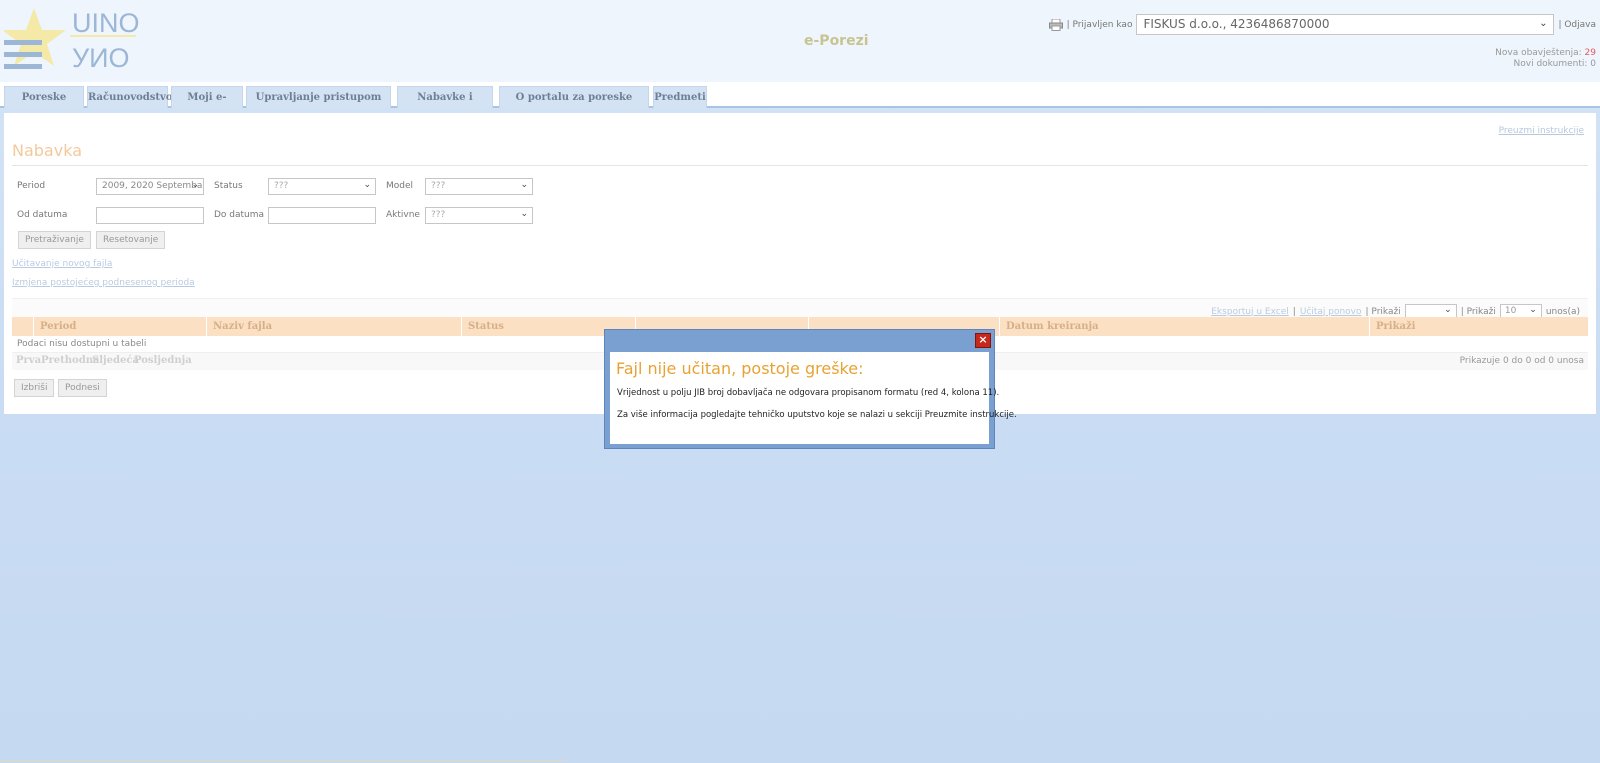  What do you see at coordinates (1250, 312) in the screenshot?
I see `export-excel-link: Eksportuj u Excel` at bounding box center [1250, 312].